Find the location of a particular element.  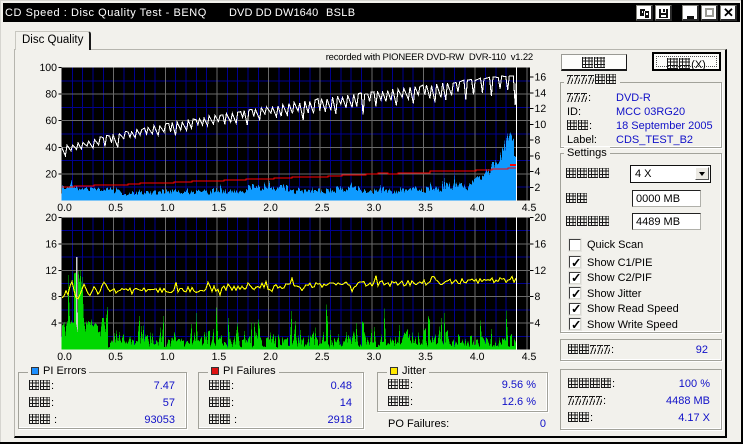

svg-text: 100 is located at coordinates (48, 68).